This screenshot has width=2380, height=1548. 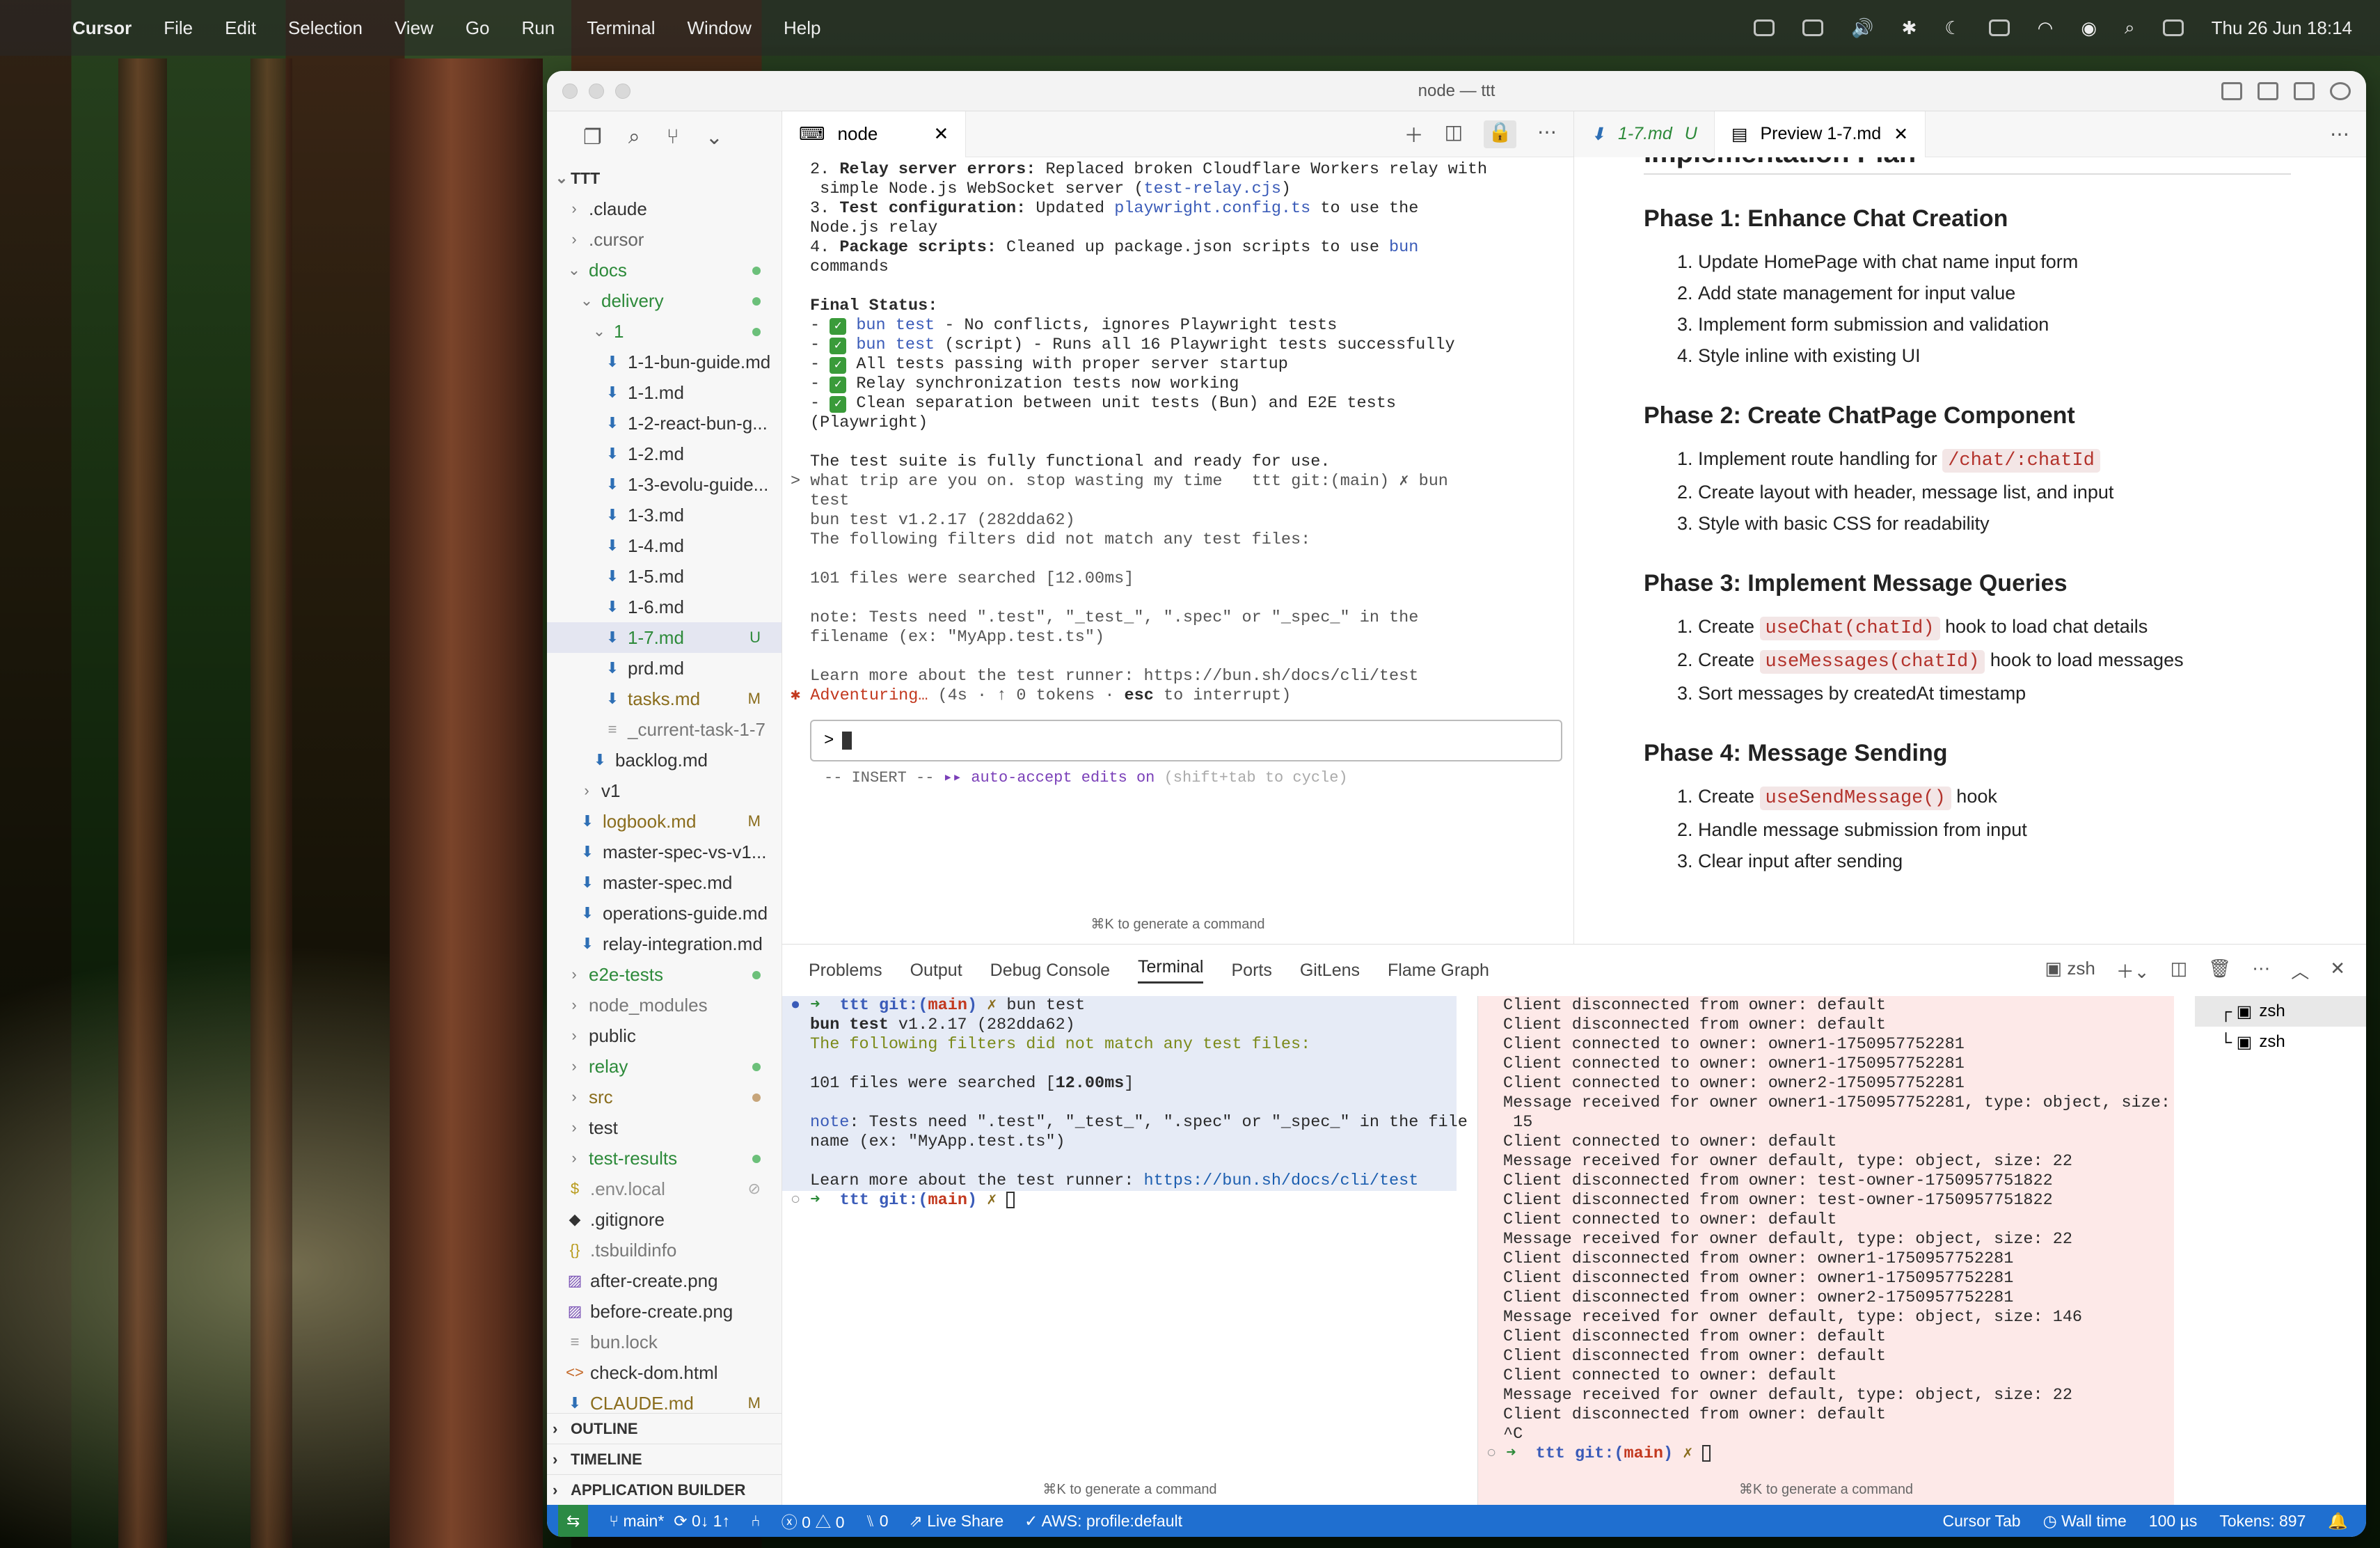 What do you see at coordinates (664, 668) in the screenshot?
I see `sidebar-item: ⬇ prd.md` at bounding box center [664, 668].